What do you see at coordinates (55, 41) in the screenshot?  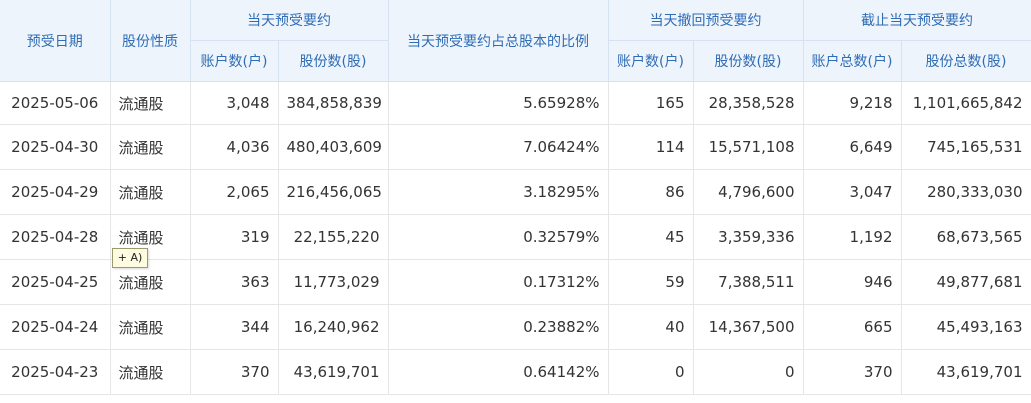 I see `col-header-date: 预受日期` at bounding box center [55, 41].